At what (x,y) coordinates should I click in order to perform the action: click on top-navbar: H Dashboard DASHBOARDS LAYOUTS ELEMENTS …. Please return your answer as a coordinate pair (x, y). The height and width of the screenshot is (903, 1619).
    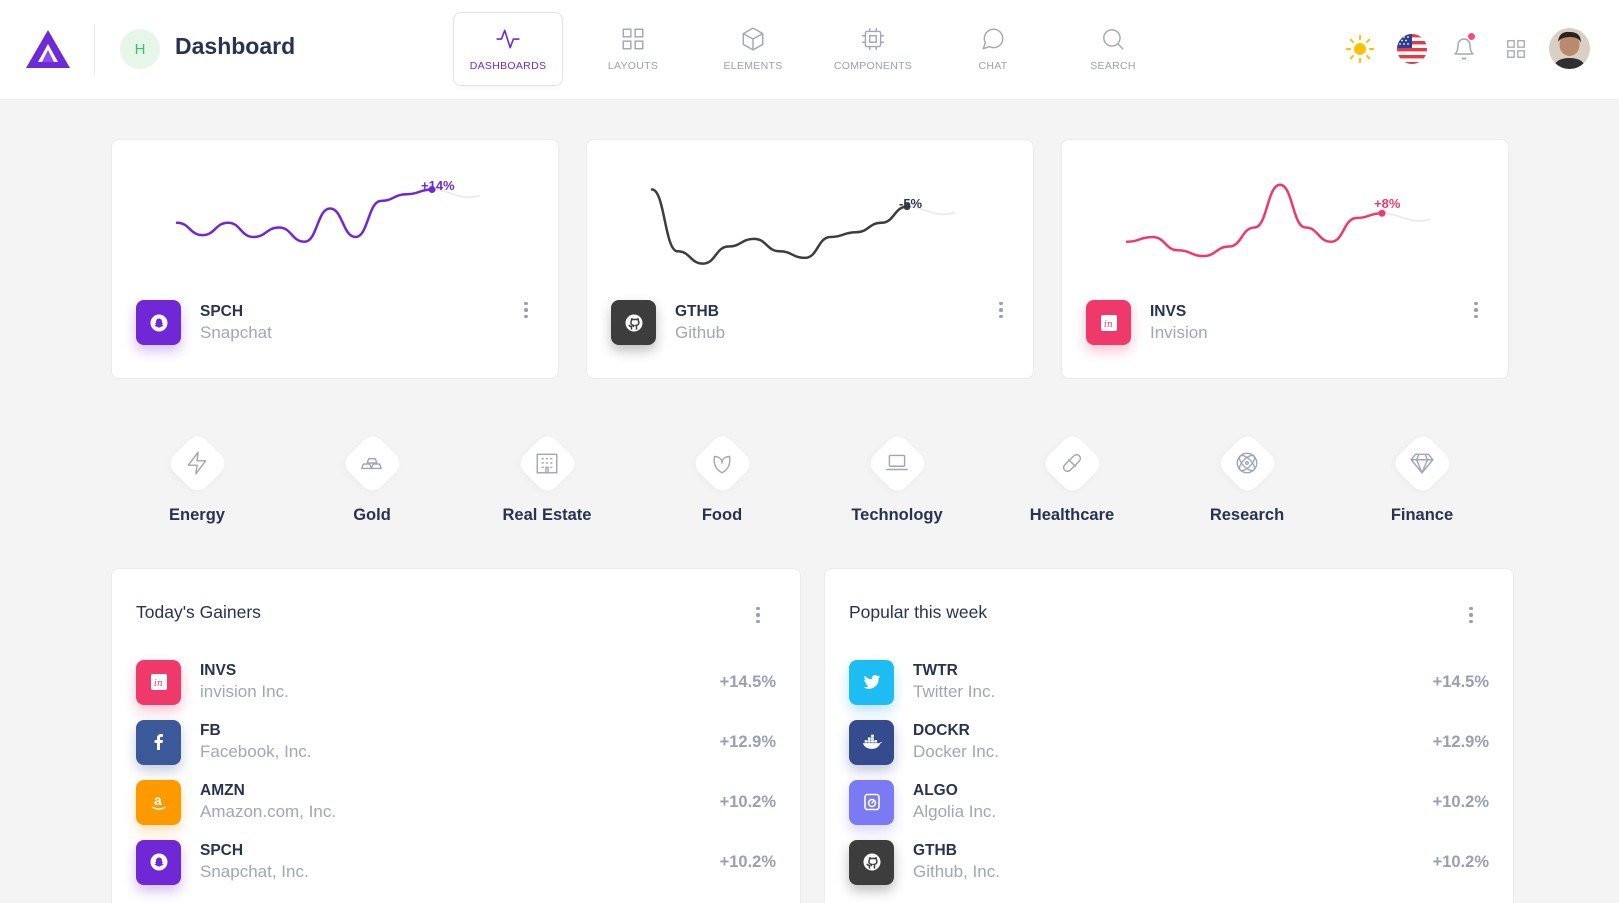
    Looking at the image, I should click on (809, 50).